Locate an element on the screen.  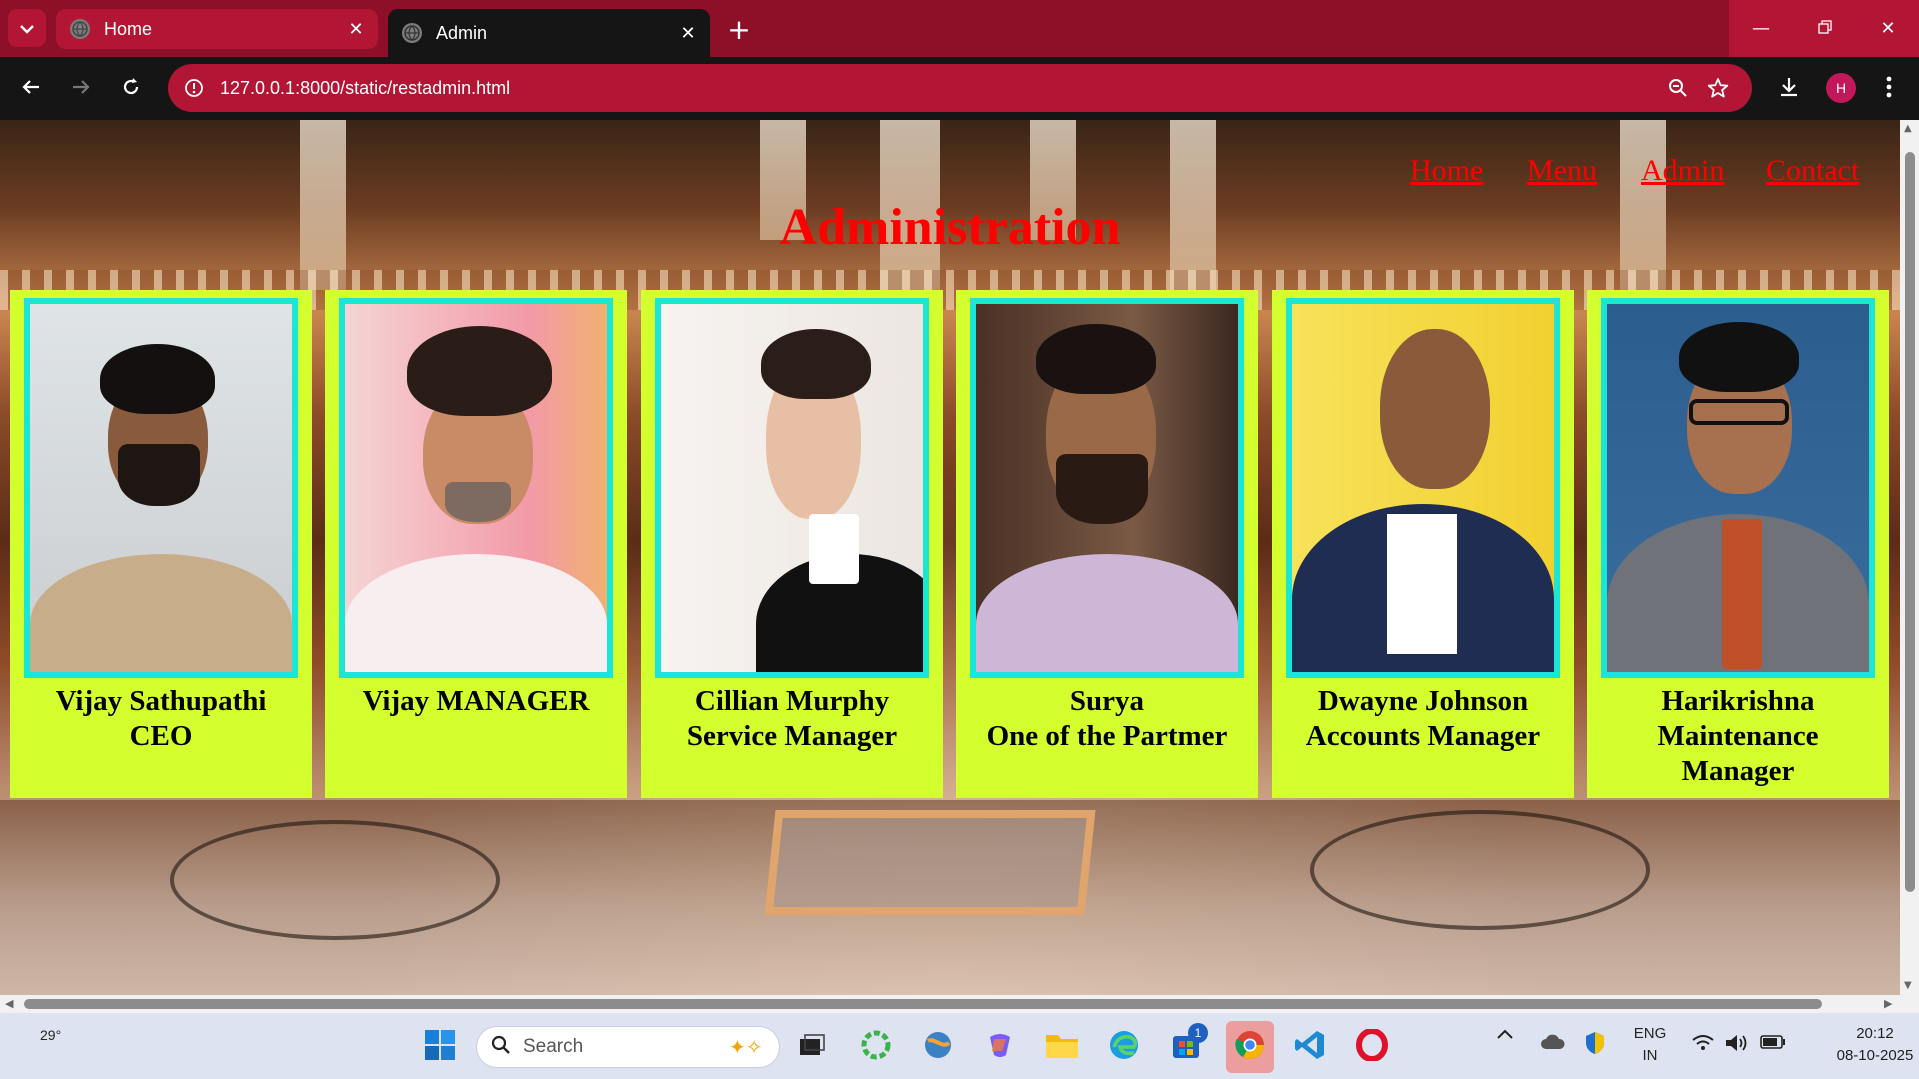
battery-icon is located at coordinates (1773, 1044).